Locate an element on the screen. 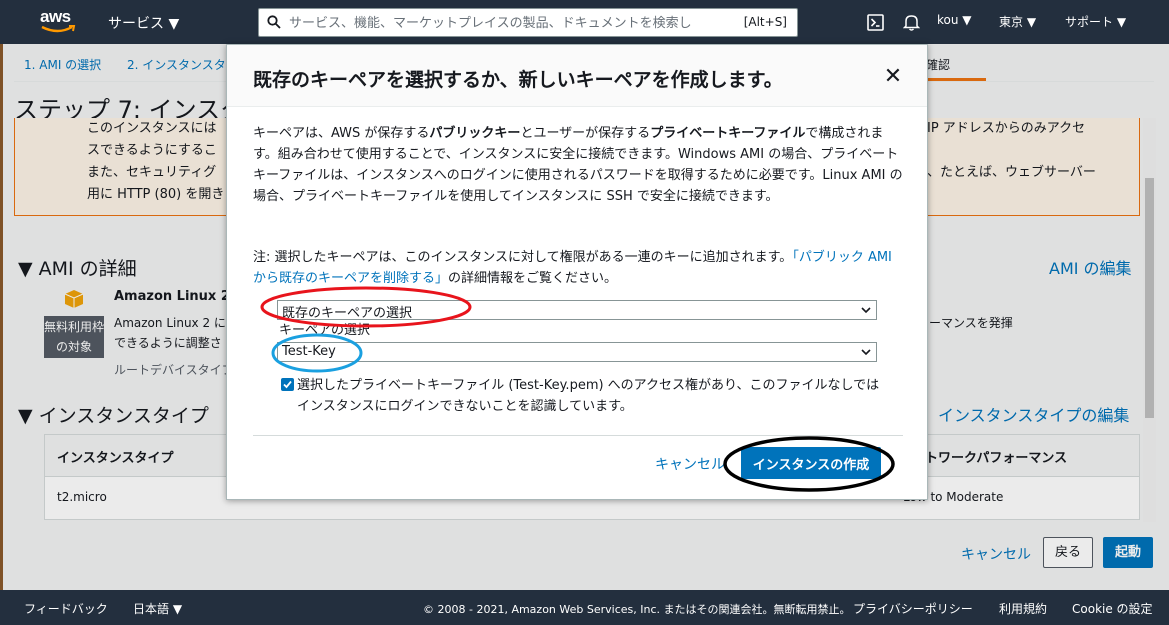 This screenshot has height=625, width=1169. aws-logo-text: aws is located at coordinates (55, 16).